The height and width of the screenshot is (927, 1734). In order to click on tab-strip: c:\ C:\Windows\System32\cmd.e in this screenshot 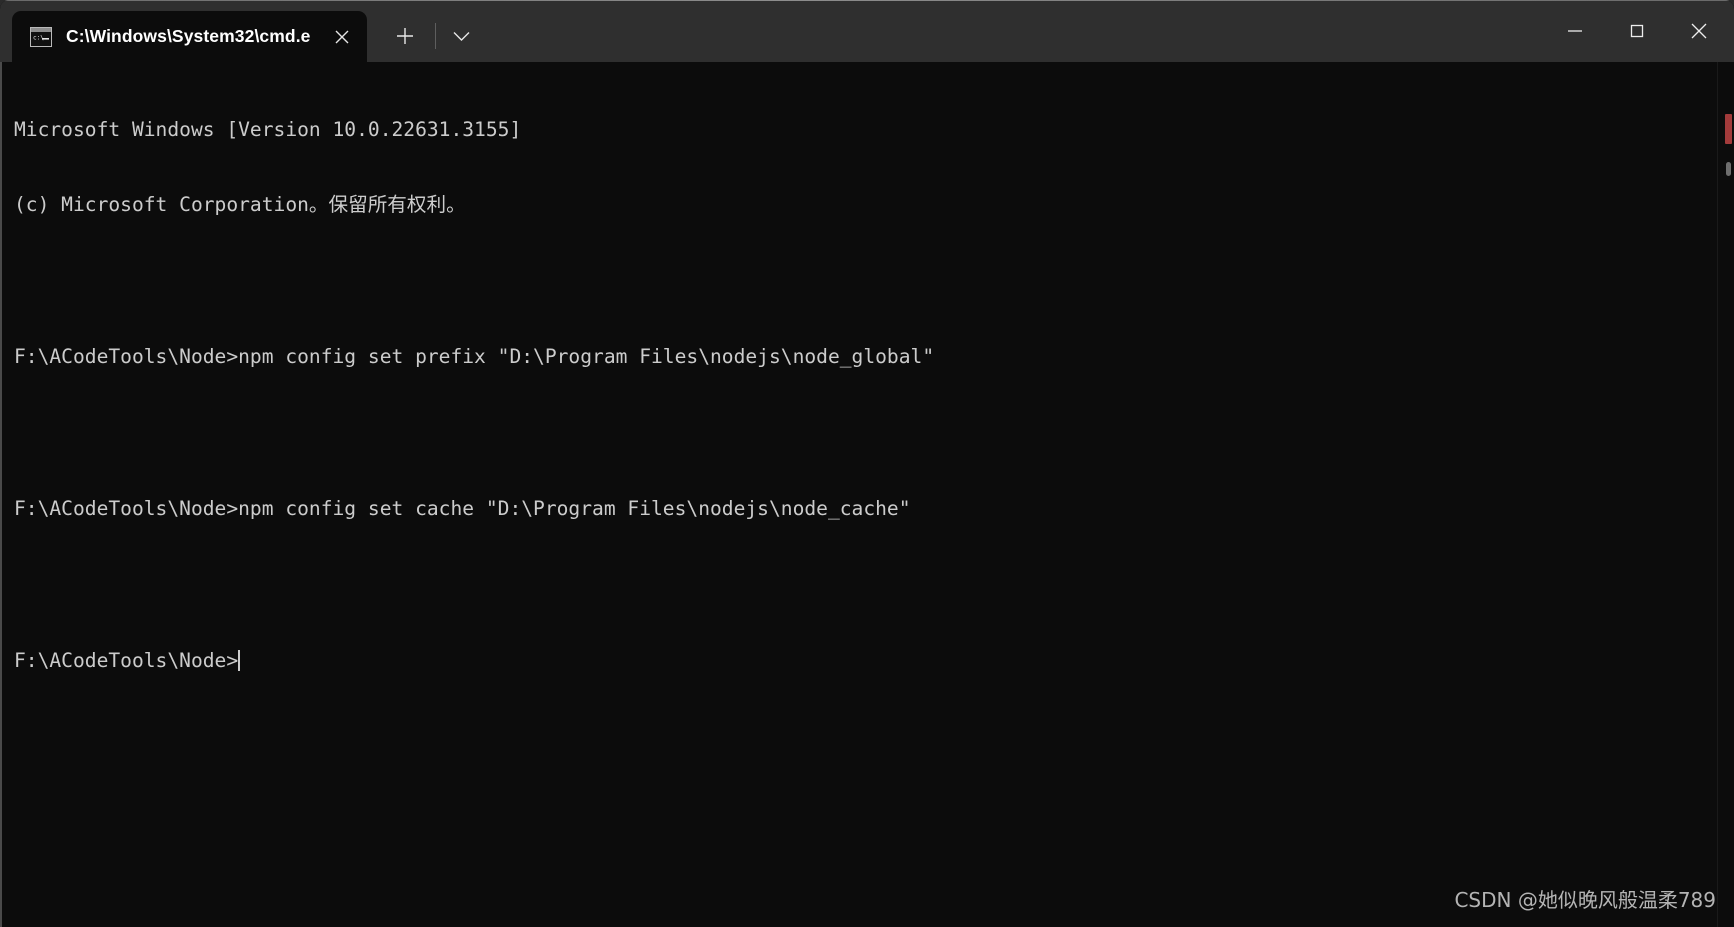, I will do `click(242, 31)`.